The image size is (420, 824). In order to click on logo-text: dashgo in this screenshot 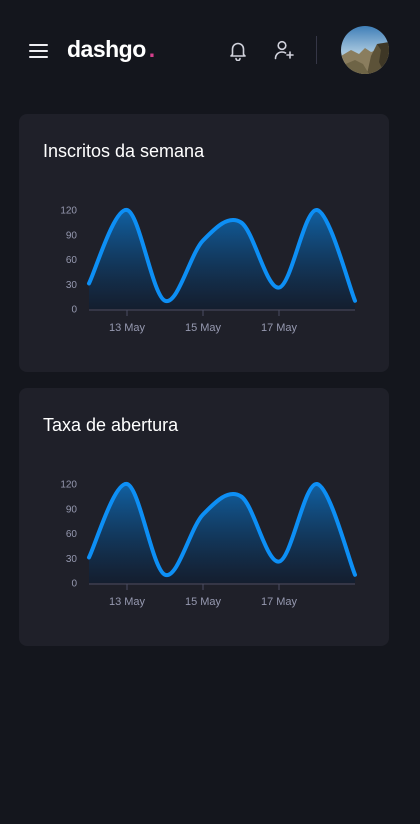, I will do `click(106, 49)`.